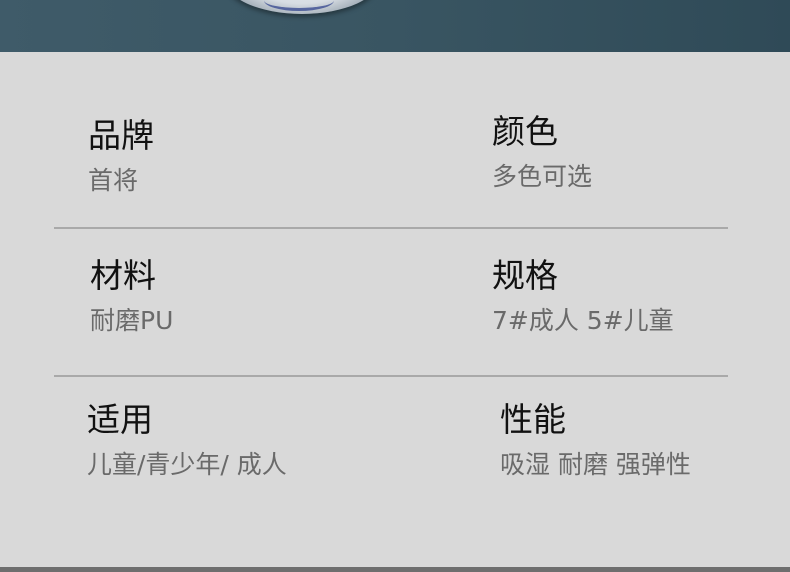 This screenshot has height=572, width=790. Describe the element at coordinates (525, 275) in the screenshot. I see `spec-label-size: 规格` at that location.